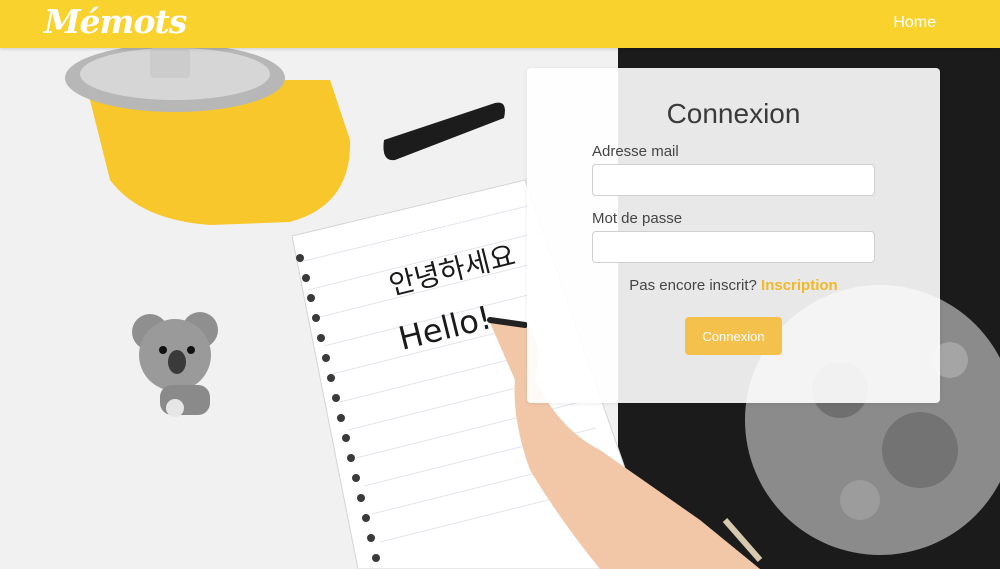 This screenshot has height=569, width=1000. Describe the element at coordinates (733, 336) in the screenshot. I see `login-submit-button: Connexion` at that location.